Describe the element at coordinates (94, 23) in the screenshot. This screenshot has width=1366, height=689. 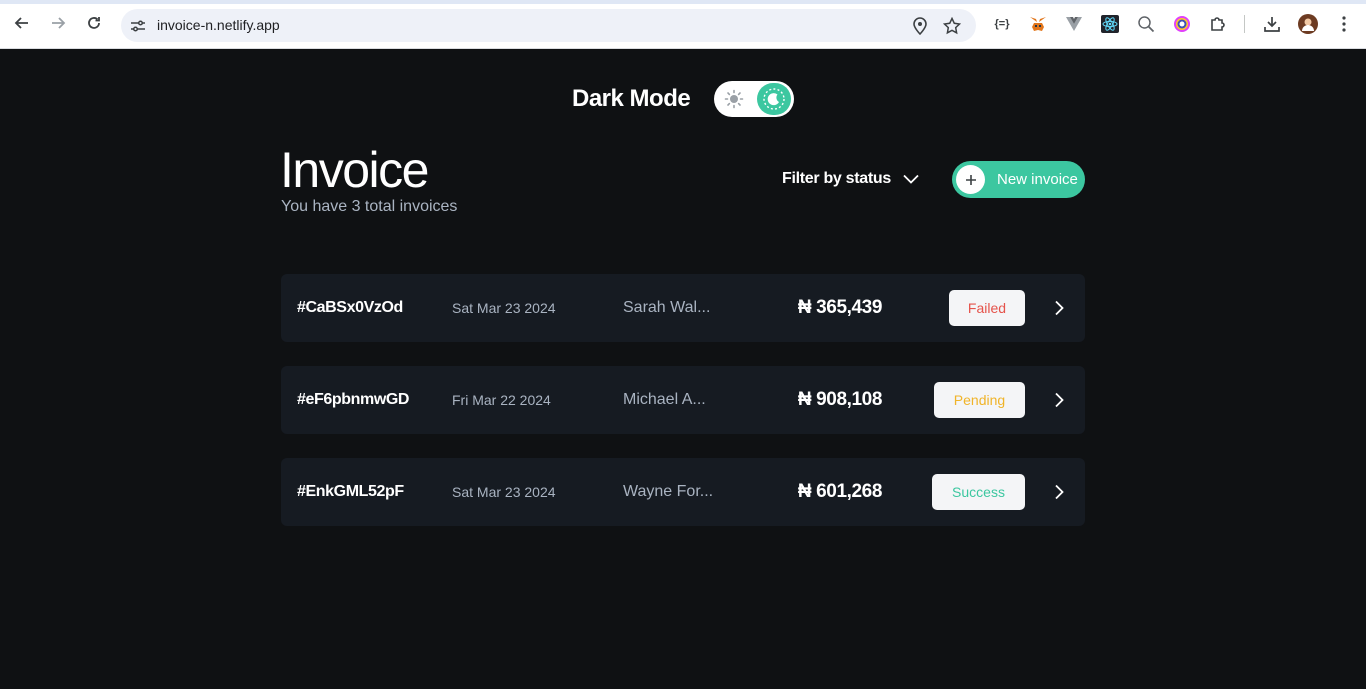
I see `reload-icon` at that location.